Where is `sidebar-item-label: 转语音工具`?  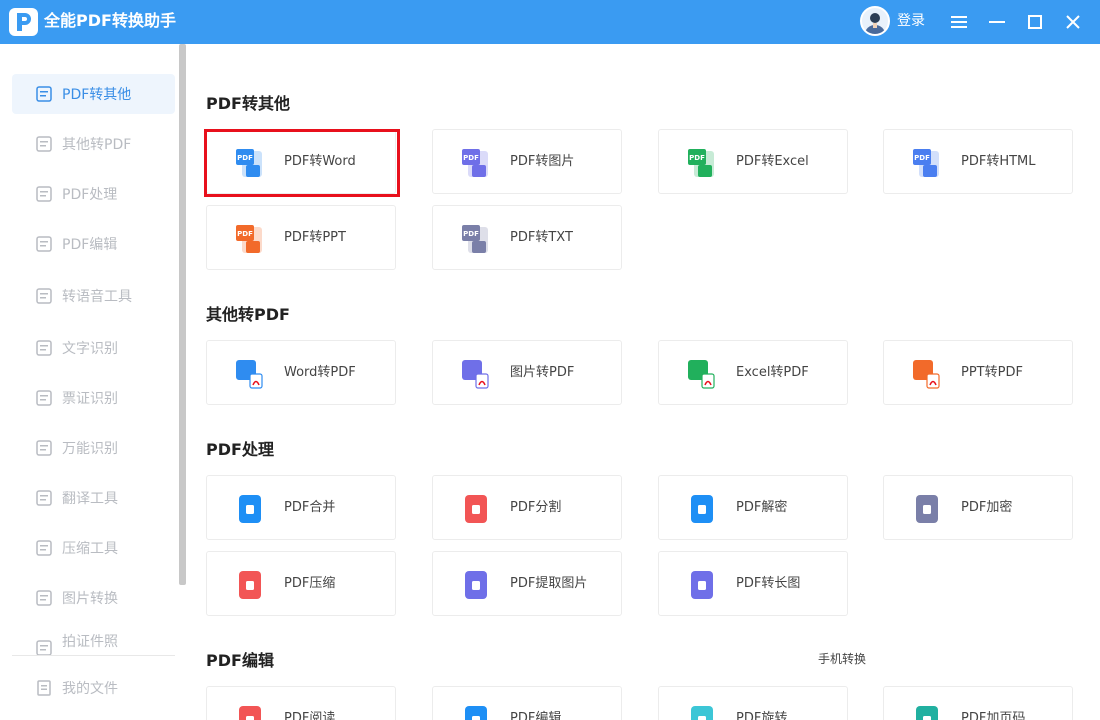
sidebar-item-label: 转语音工具 is located at coordinates (97, 297).